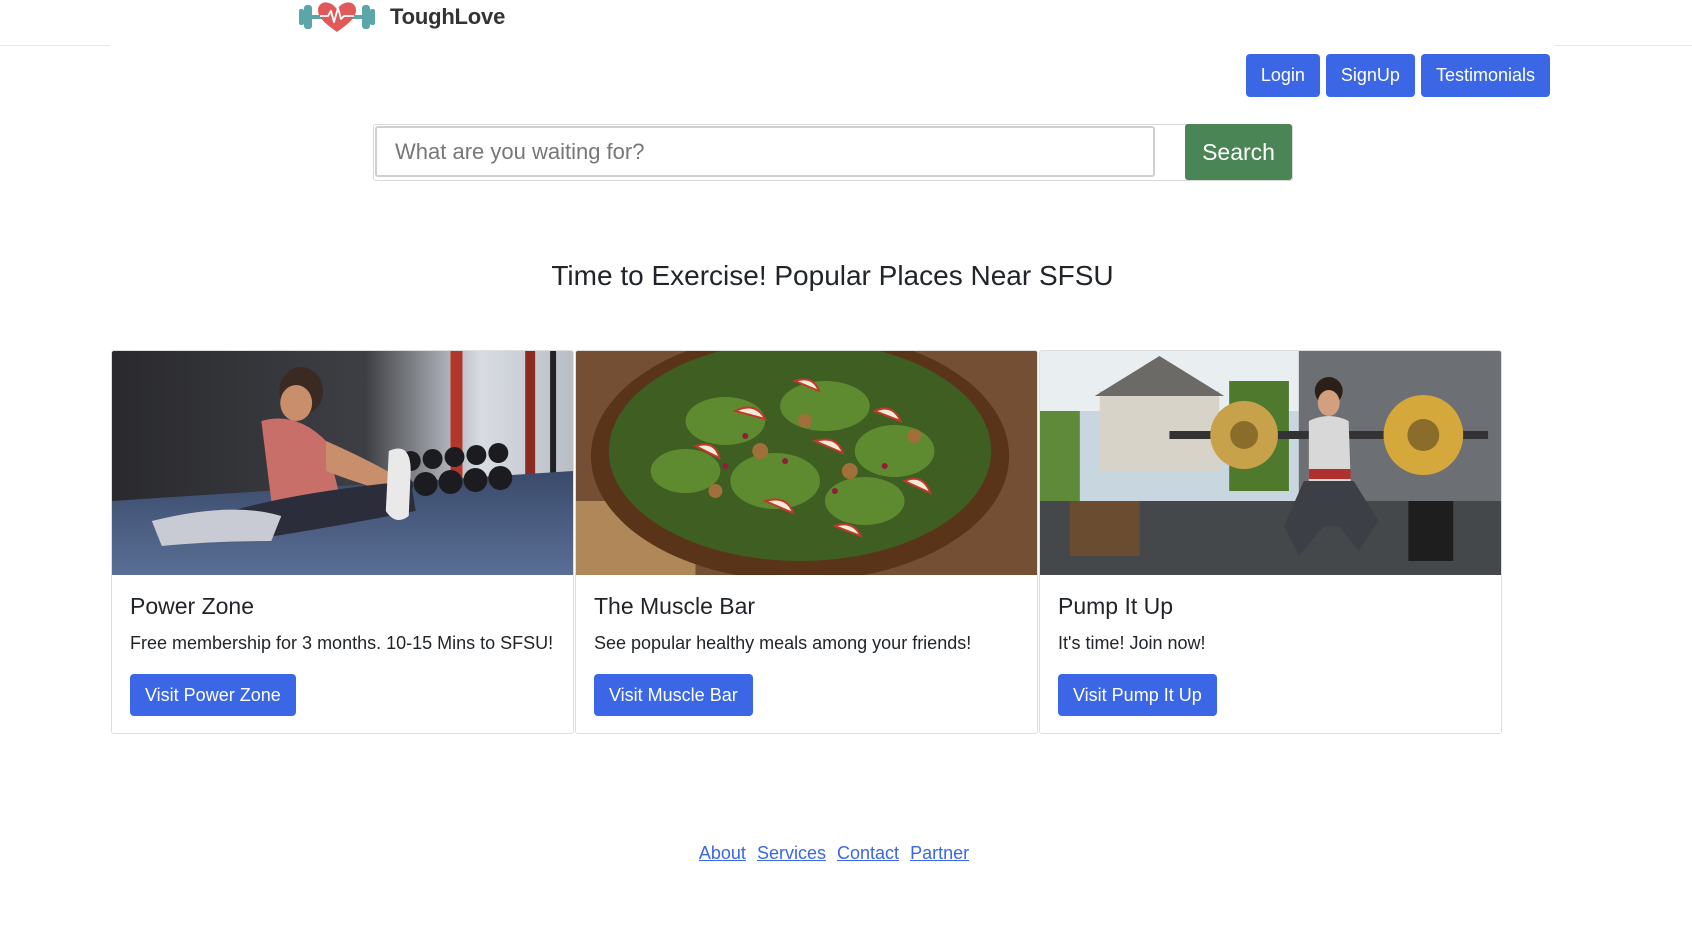 This screenshot has height=932, width=1692. Describe the element at coordinates (675, 606) in the screenshot. I see `card-title: The Muscle Bar` at that location.